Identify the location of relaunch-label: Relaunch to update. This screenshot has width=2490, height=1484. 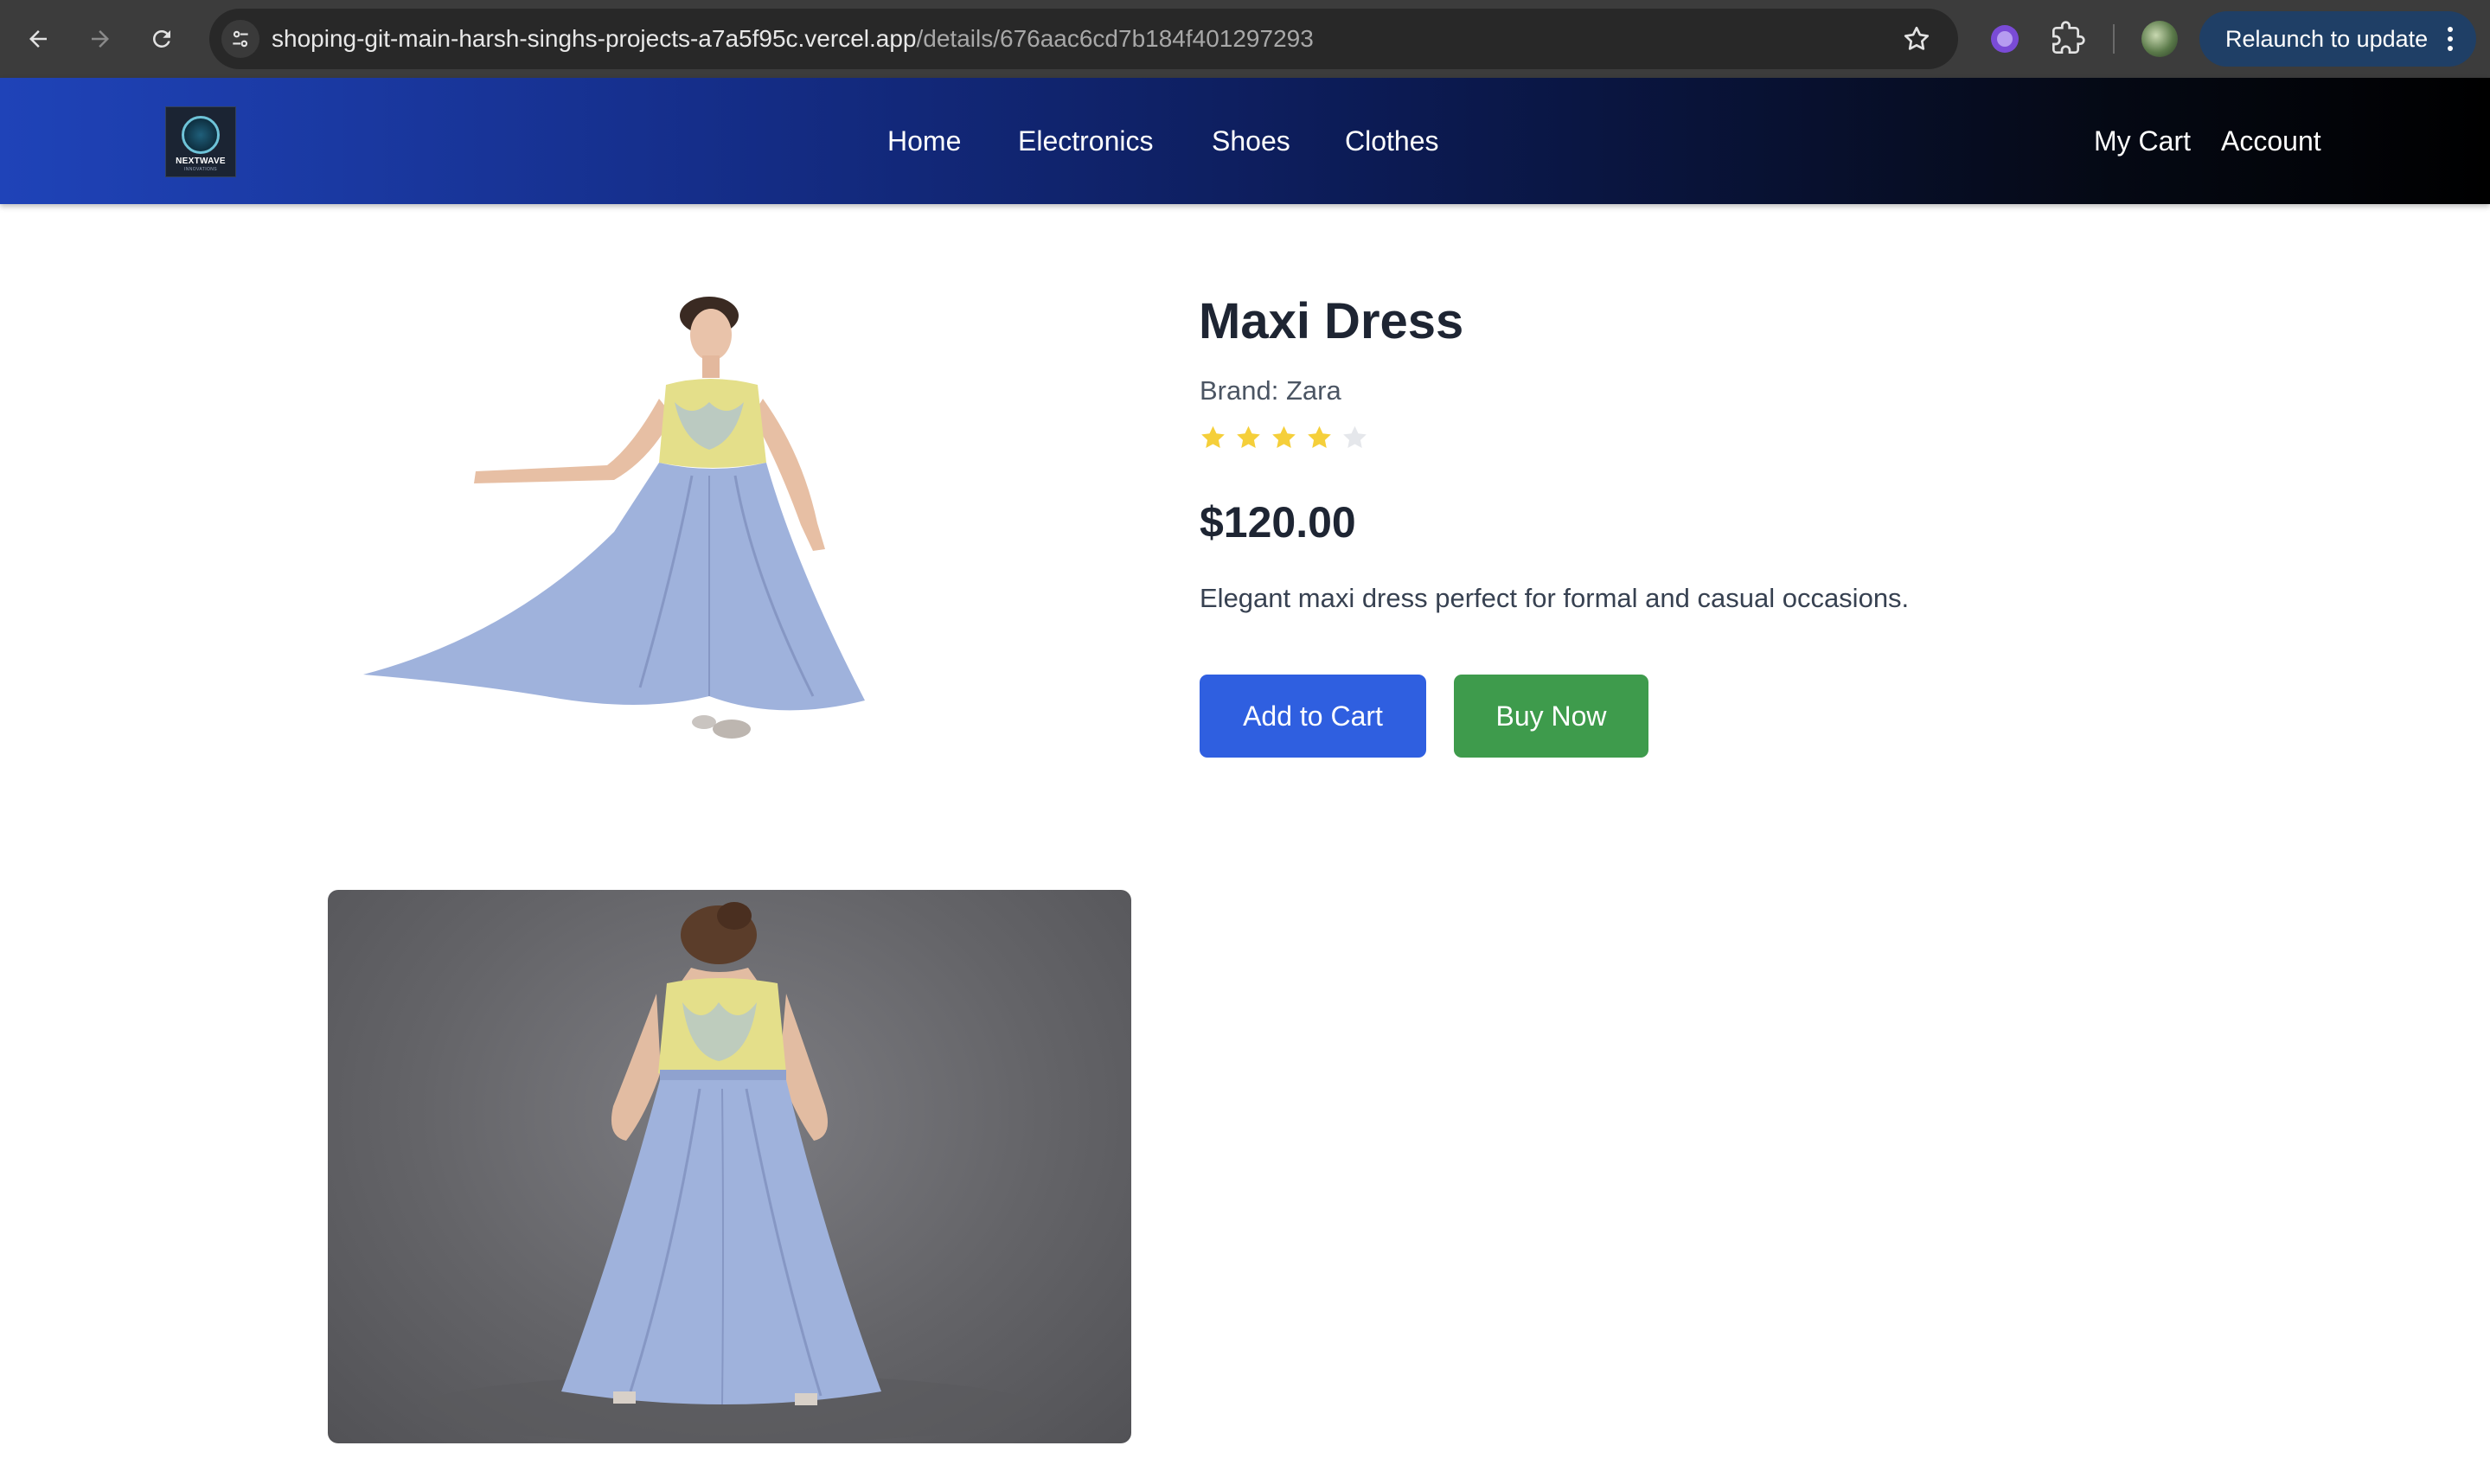
(2327, 38).